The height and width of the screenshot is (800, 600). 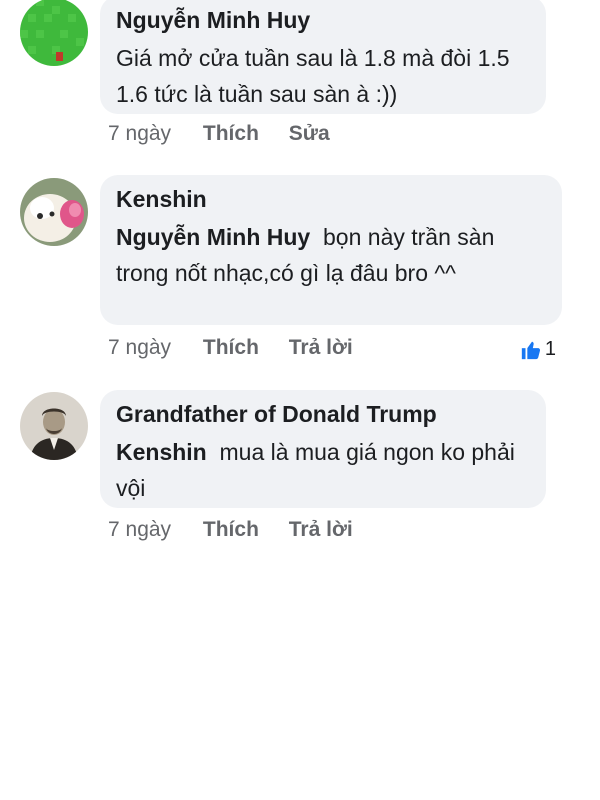 I want to click on comment-author: Grandfather of Donald Trump, so click(x=323, y=414).